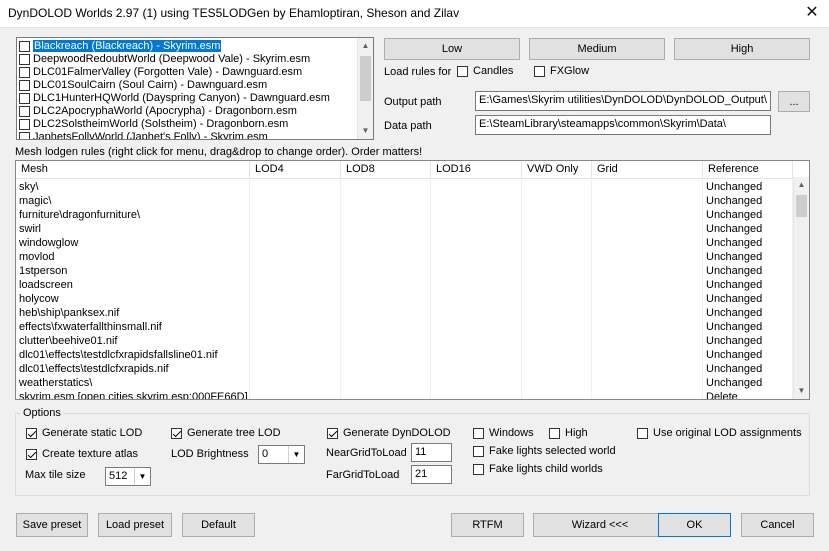  What do you see at coordinates (404, 229) in the screenshot?
I see `table-row: swirl Unchanged` at bounding box center [404, 229].